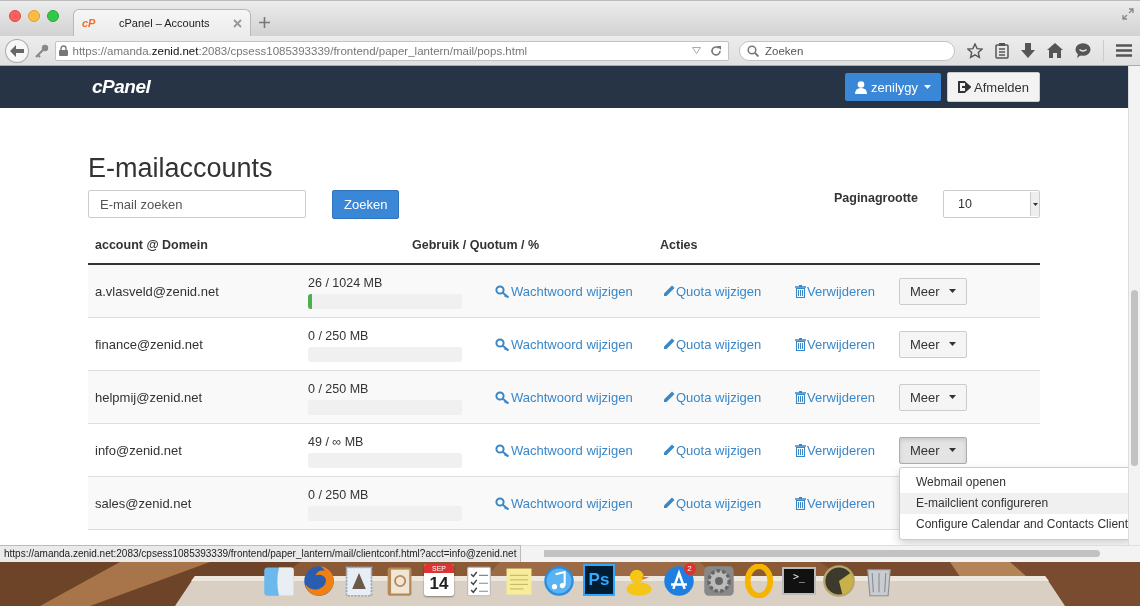 This screenshot has height=606, width=1140. Describe the element at coordinates (336, 442) in the screenshot. I see `usage-text: 49 / ∞ MB` at that location.